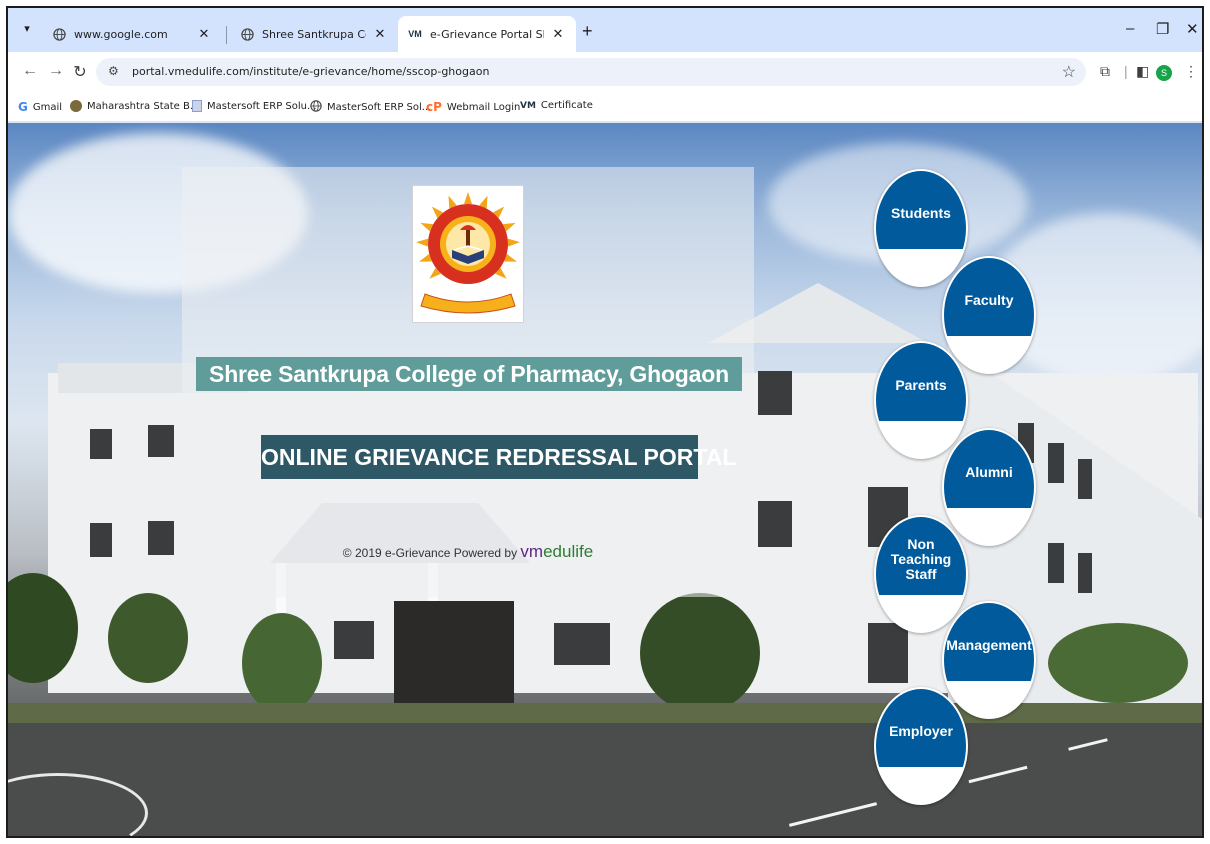  Describe the element at coordinates (121, 34) in the screenshot. I see `tab-title: www.google.com` at that location.